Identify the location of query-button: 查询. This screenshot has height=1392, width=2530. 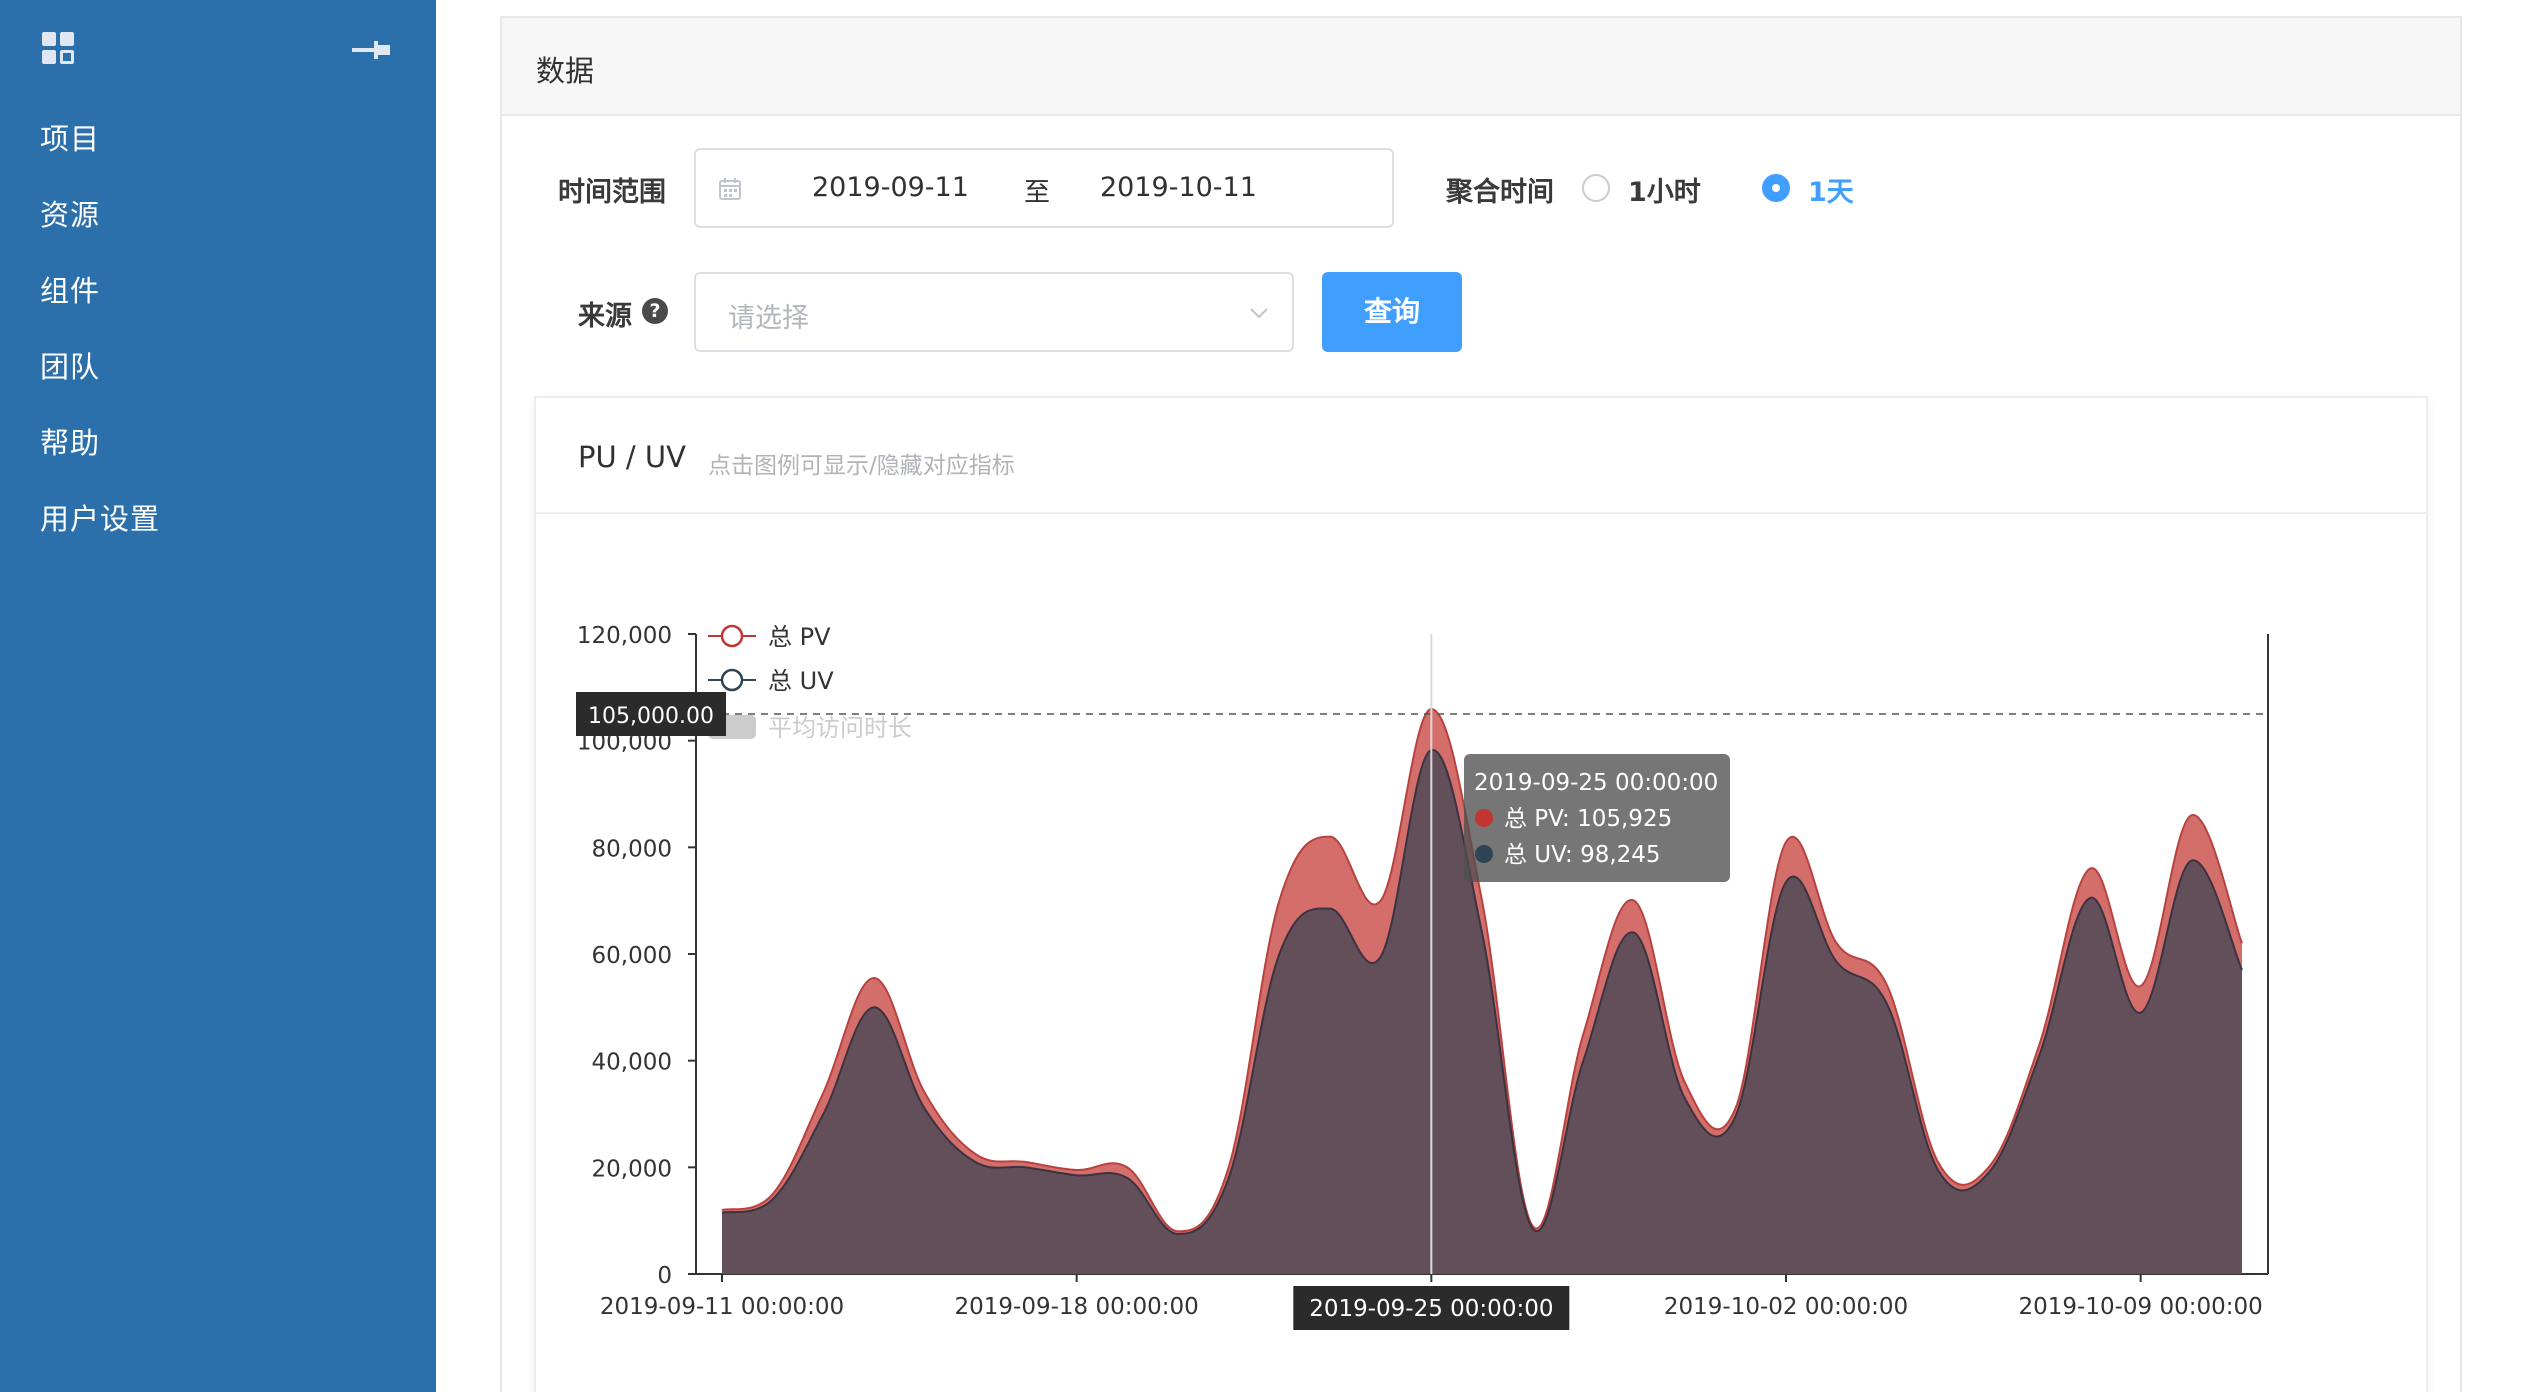
(1392, 312).